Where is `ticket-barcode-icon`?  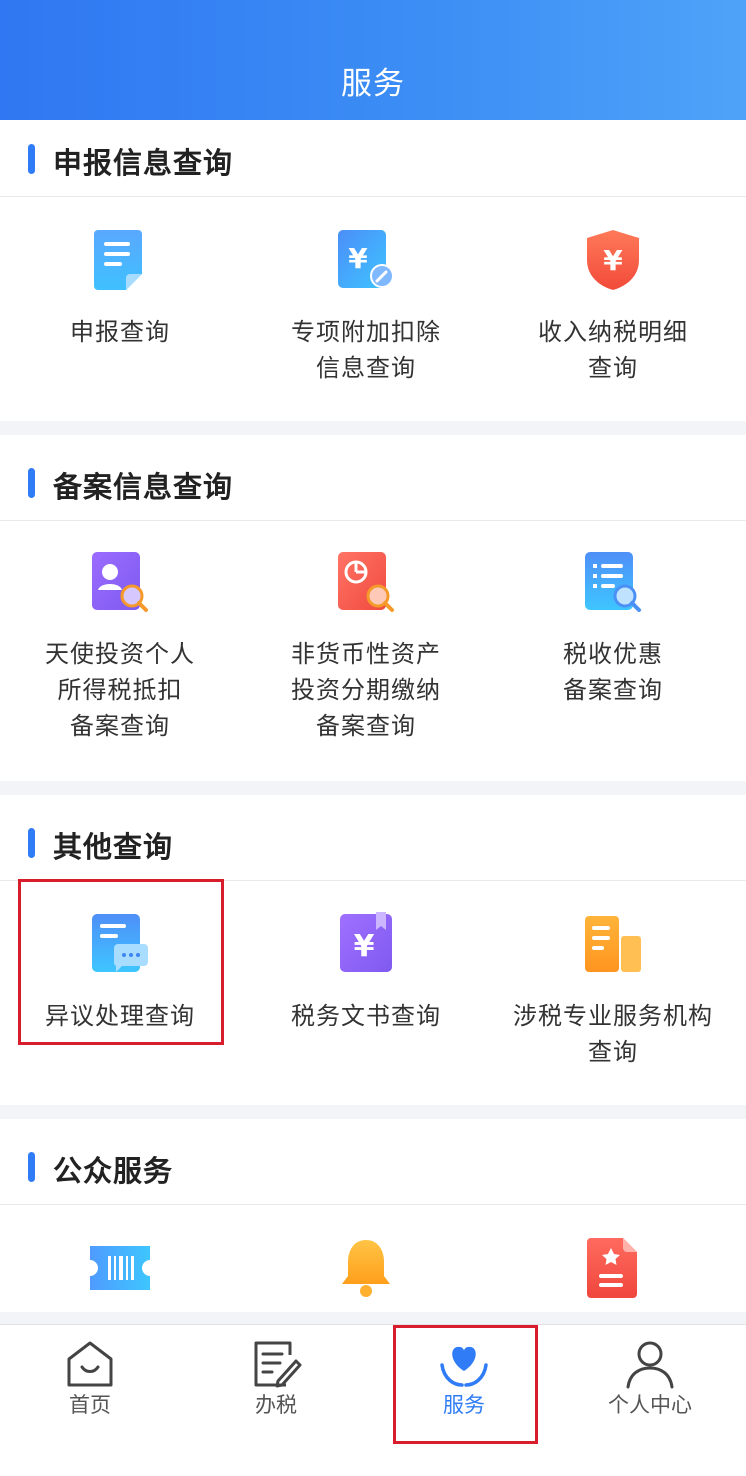 ticket-barcode-icon is located at coordinates (120, 1268).